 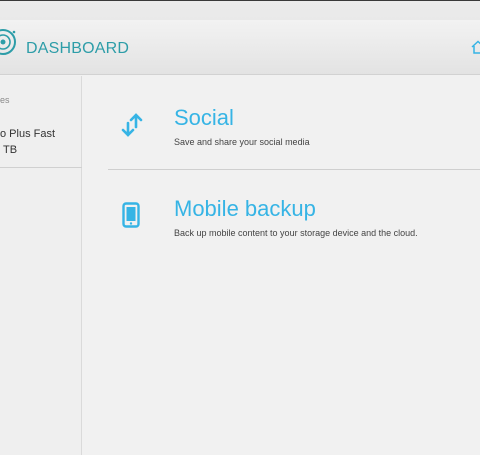 I want to click on share-arrows-icon, so click(x=132, y=125).